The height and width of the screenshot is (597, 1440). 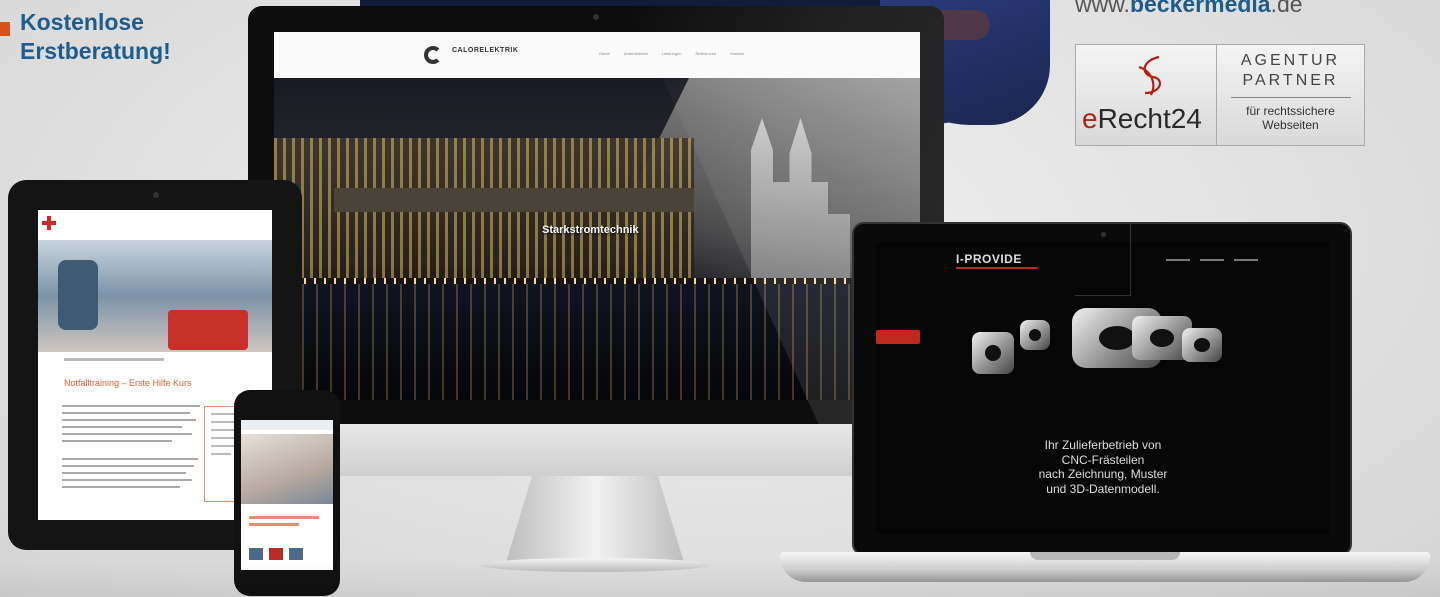 I want to click on laptop-headline-line-2: CNC-Frästeilen, so click(x=1103, y=459).